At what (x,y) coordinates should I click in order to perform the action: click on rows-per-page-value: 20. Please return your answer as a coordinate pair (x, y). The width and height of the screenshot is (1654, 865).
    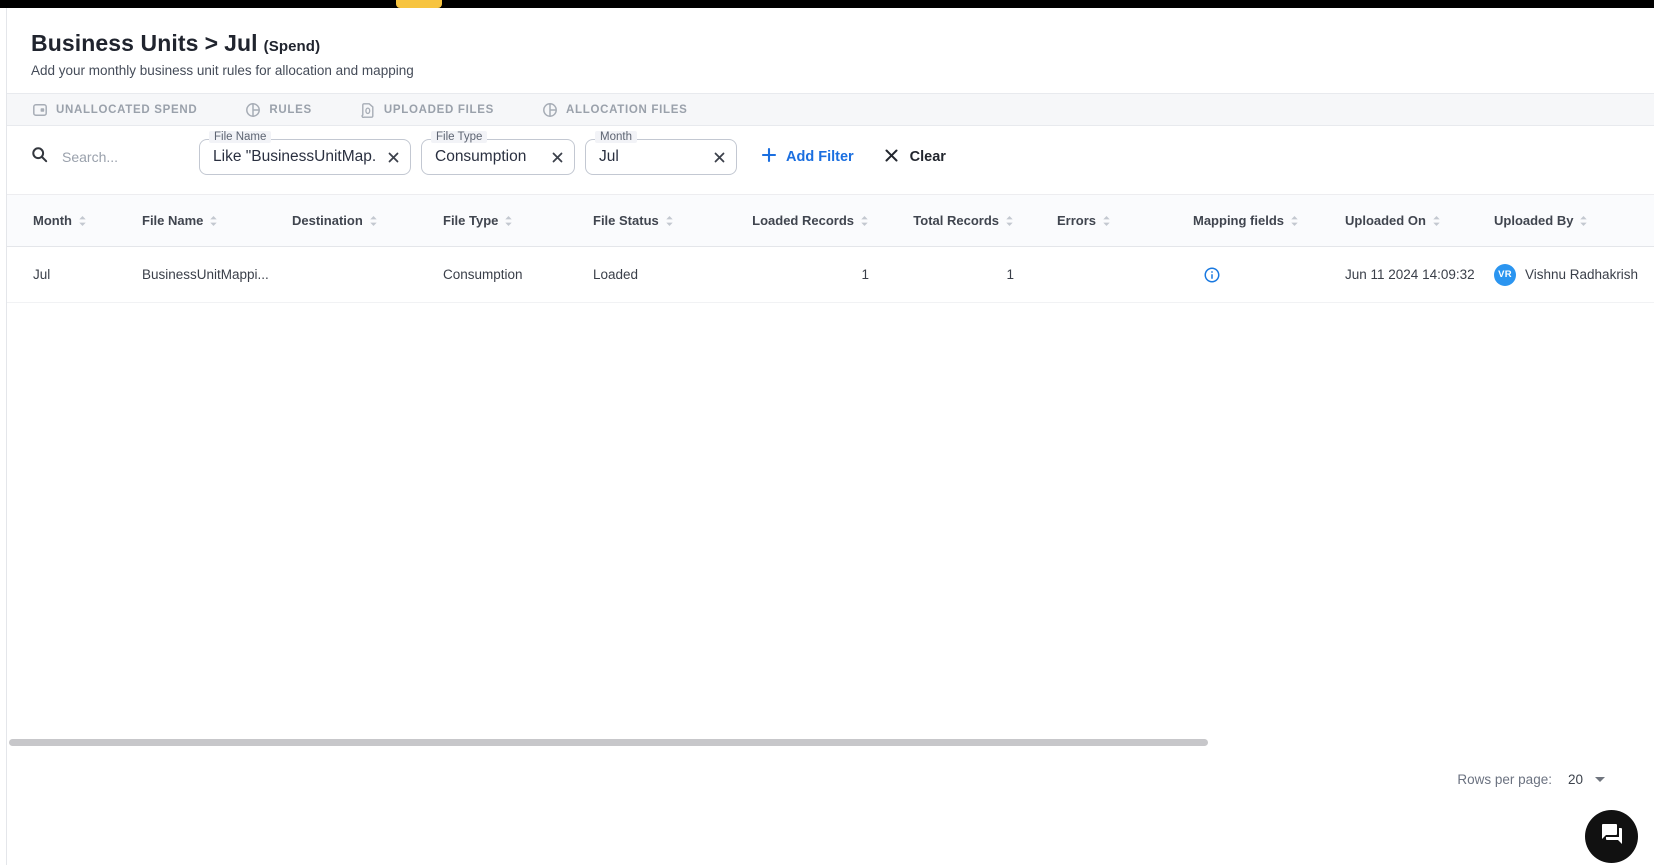
    Looking at the image, I should click on (1575, 779).